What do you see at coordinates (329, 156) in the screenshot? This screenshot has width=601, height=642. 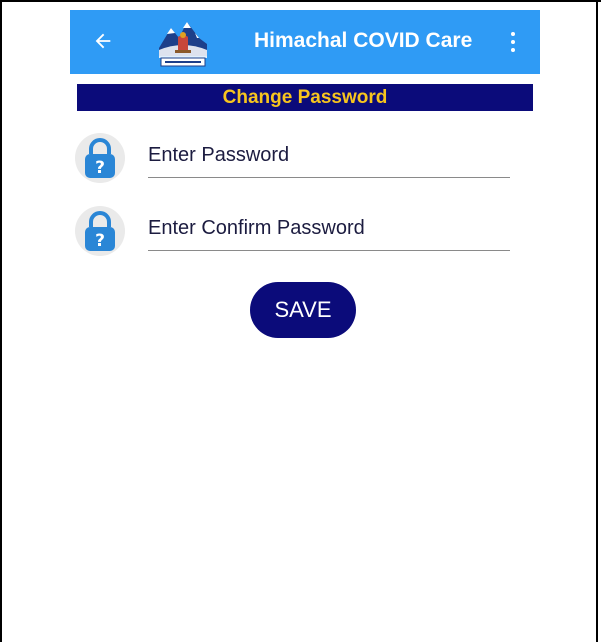 I see `password-input` at bounding box center [329, 156].